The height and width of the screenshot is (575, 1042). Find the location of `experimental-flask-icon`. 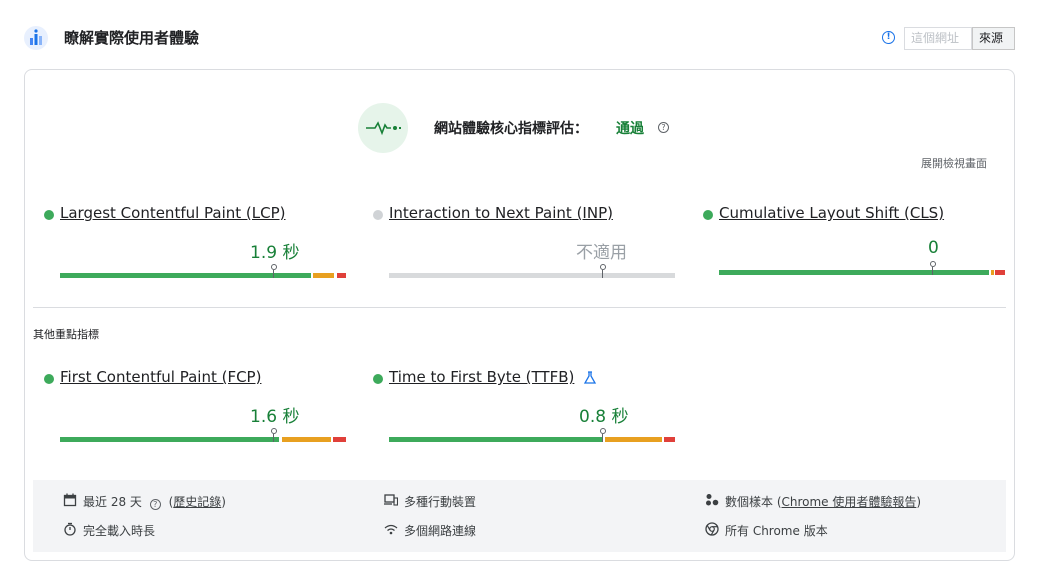

experimental-flask-icon is located at coordinates (590, 377).